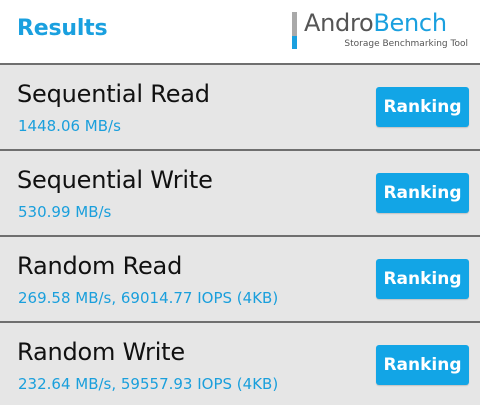 This screenshot has height=405, width=480. What do you see at coordinates (339, 23) in the screenshot?
I see `logo-name-andro: Andro` at bounding box center [339, 23].